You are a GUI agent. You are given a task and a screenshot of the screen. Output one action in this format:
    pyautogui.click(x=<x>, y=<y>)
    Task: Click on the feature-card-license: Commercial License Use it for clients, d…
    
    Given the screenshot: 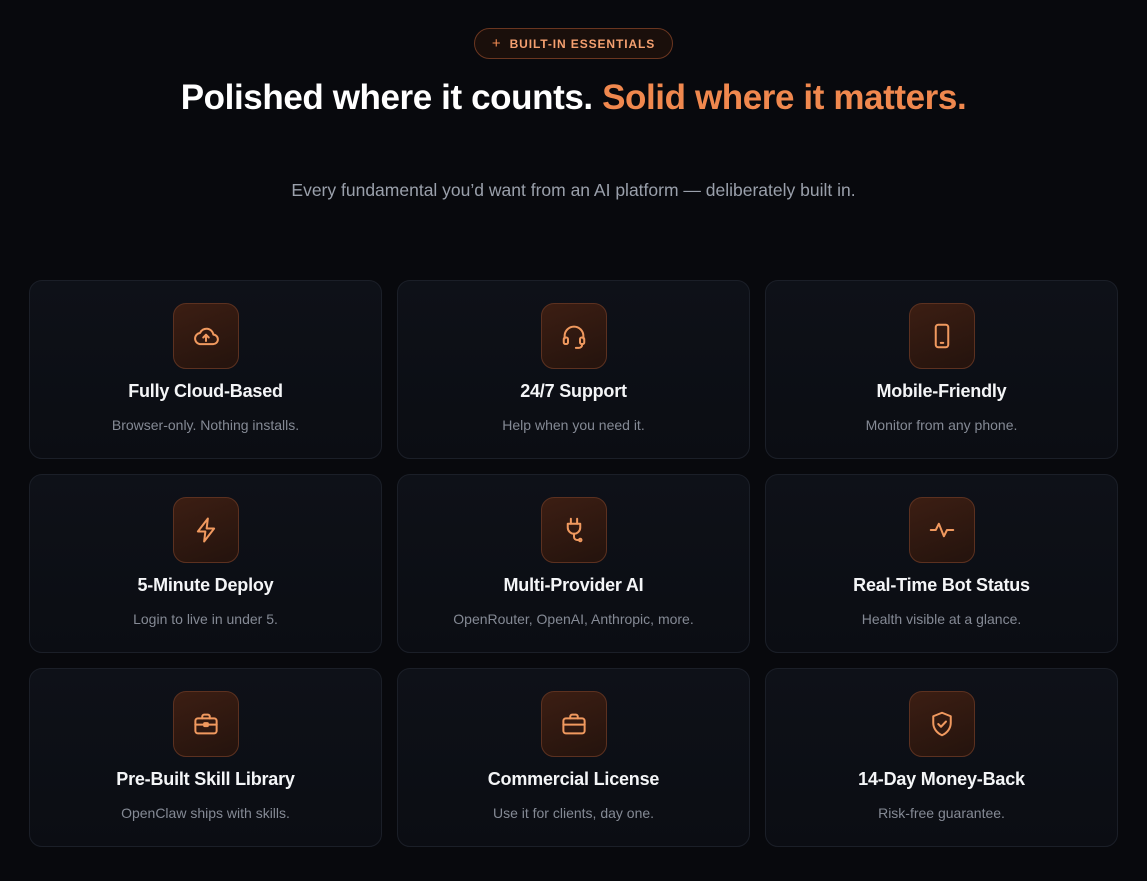 What is the action you would take?
    pyautogui.click(x=573, y=757)
    